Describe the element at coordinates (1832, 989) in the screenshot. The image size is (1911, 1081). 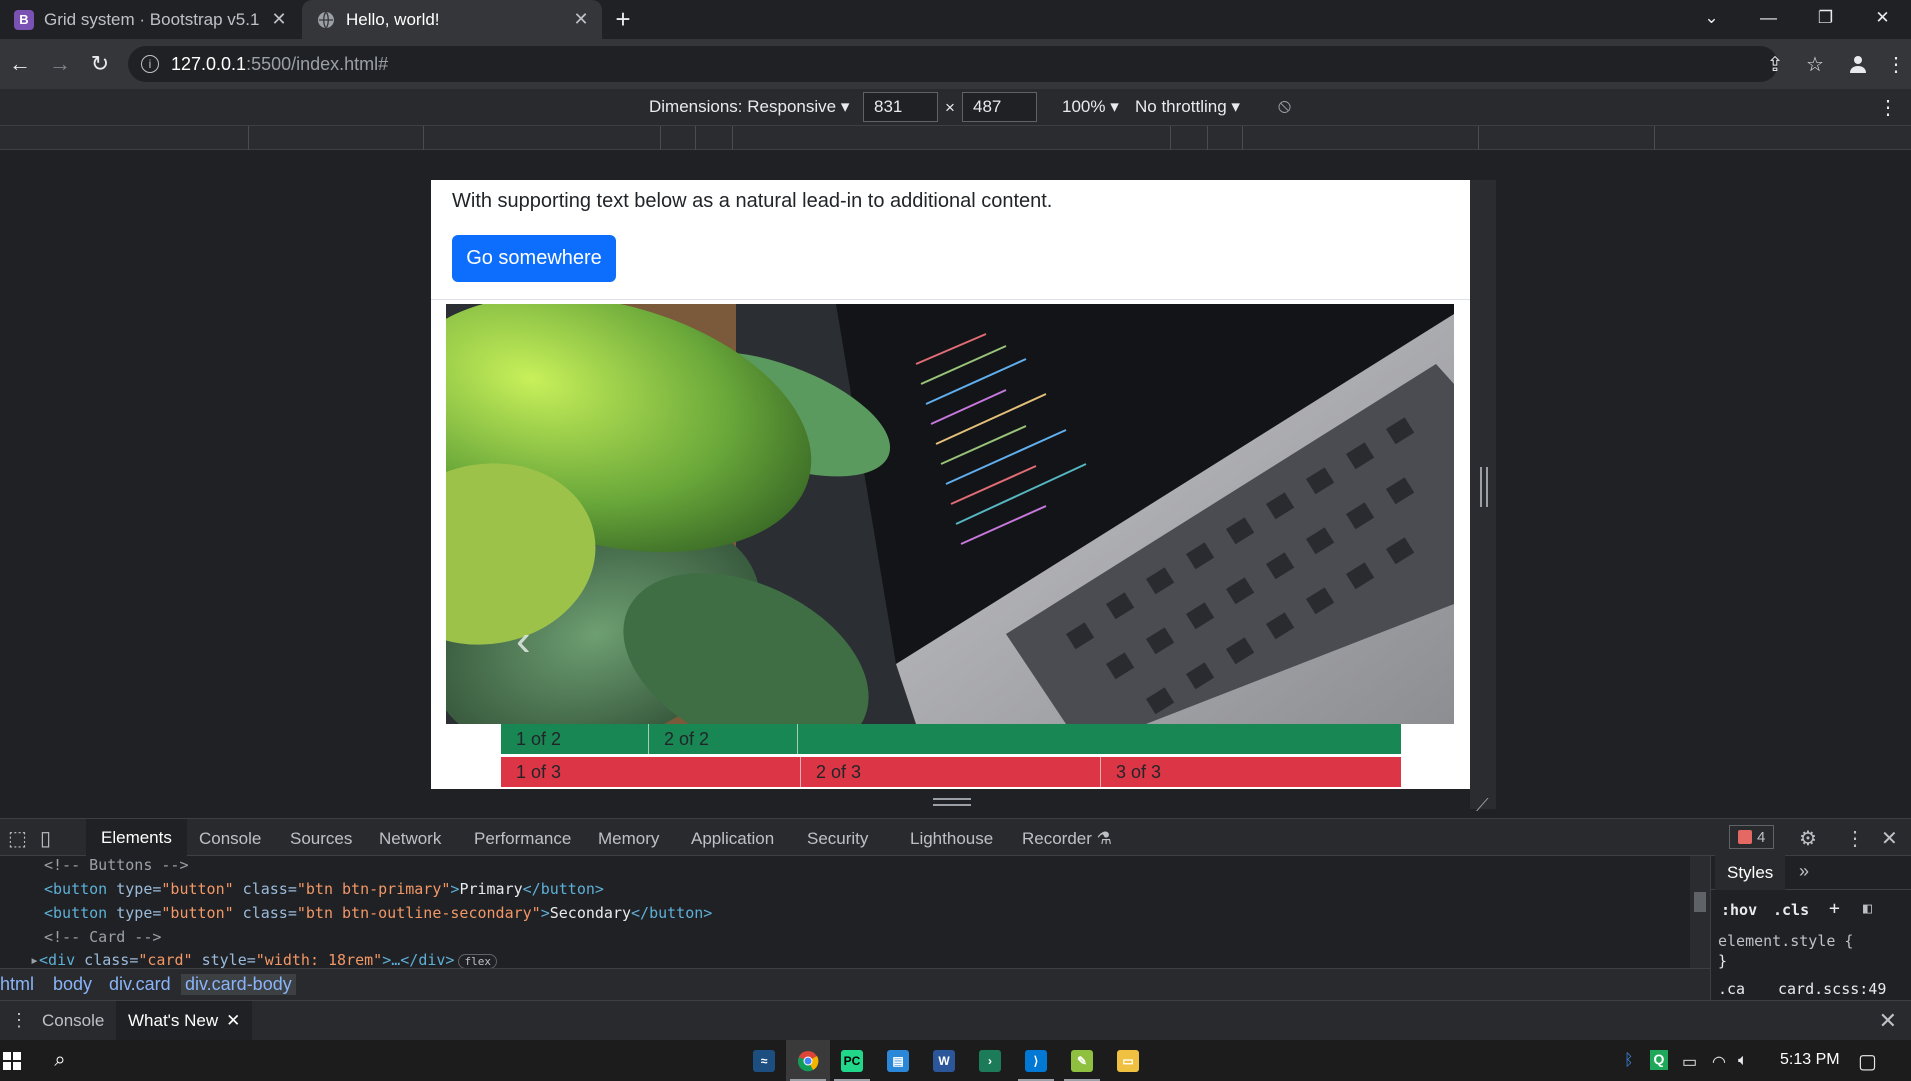
I see `rule-source-link: card.scss:49` at that location.